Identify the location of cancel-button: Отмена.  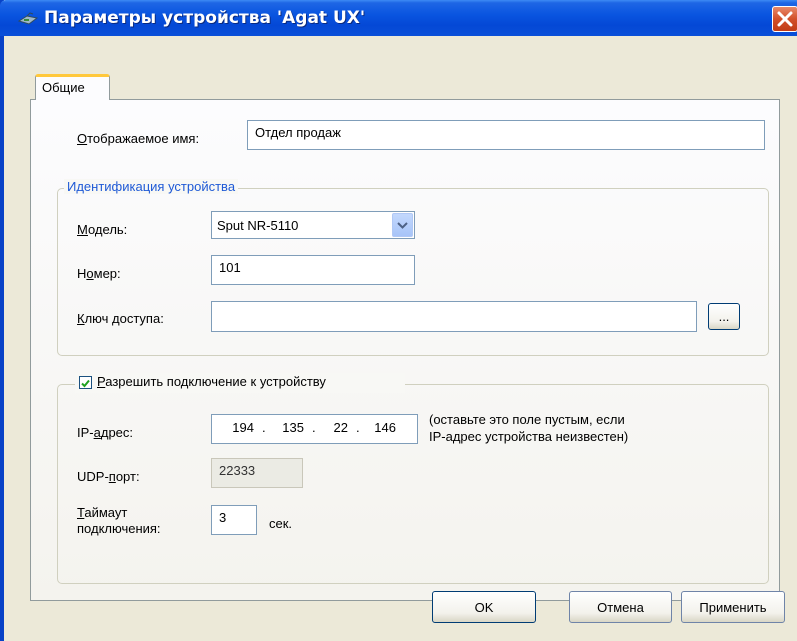
(620, 607).